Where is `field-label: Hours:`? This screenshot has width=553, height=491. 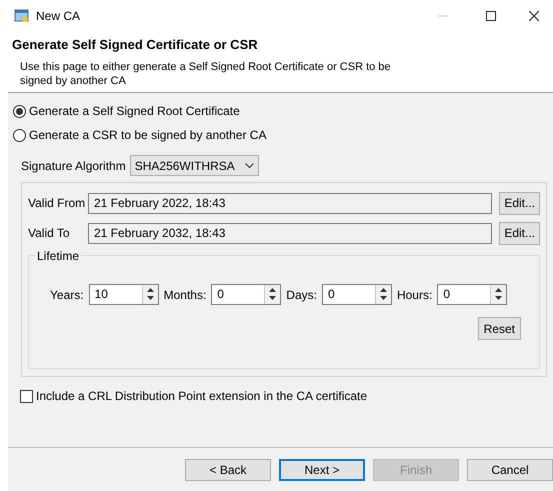
field-label: Hours: is located at coordinates (414, 295).